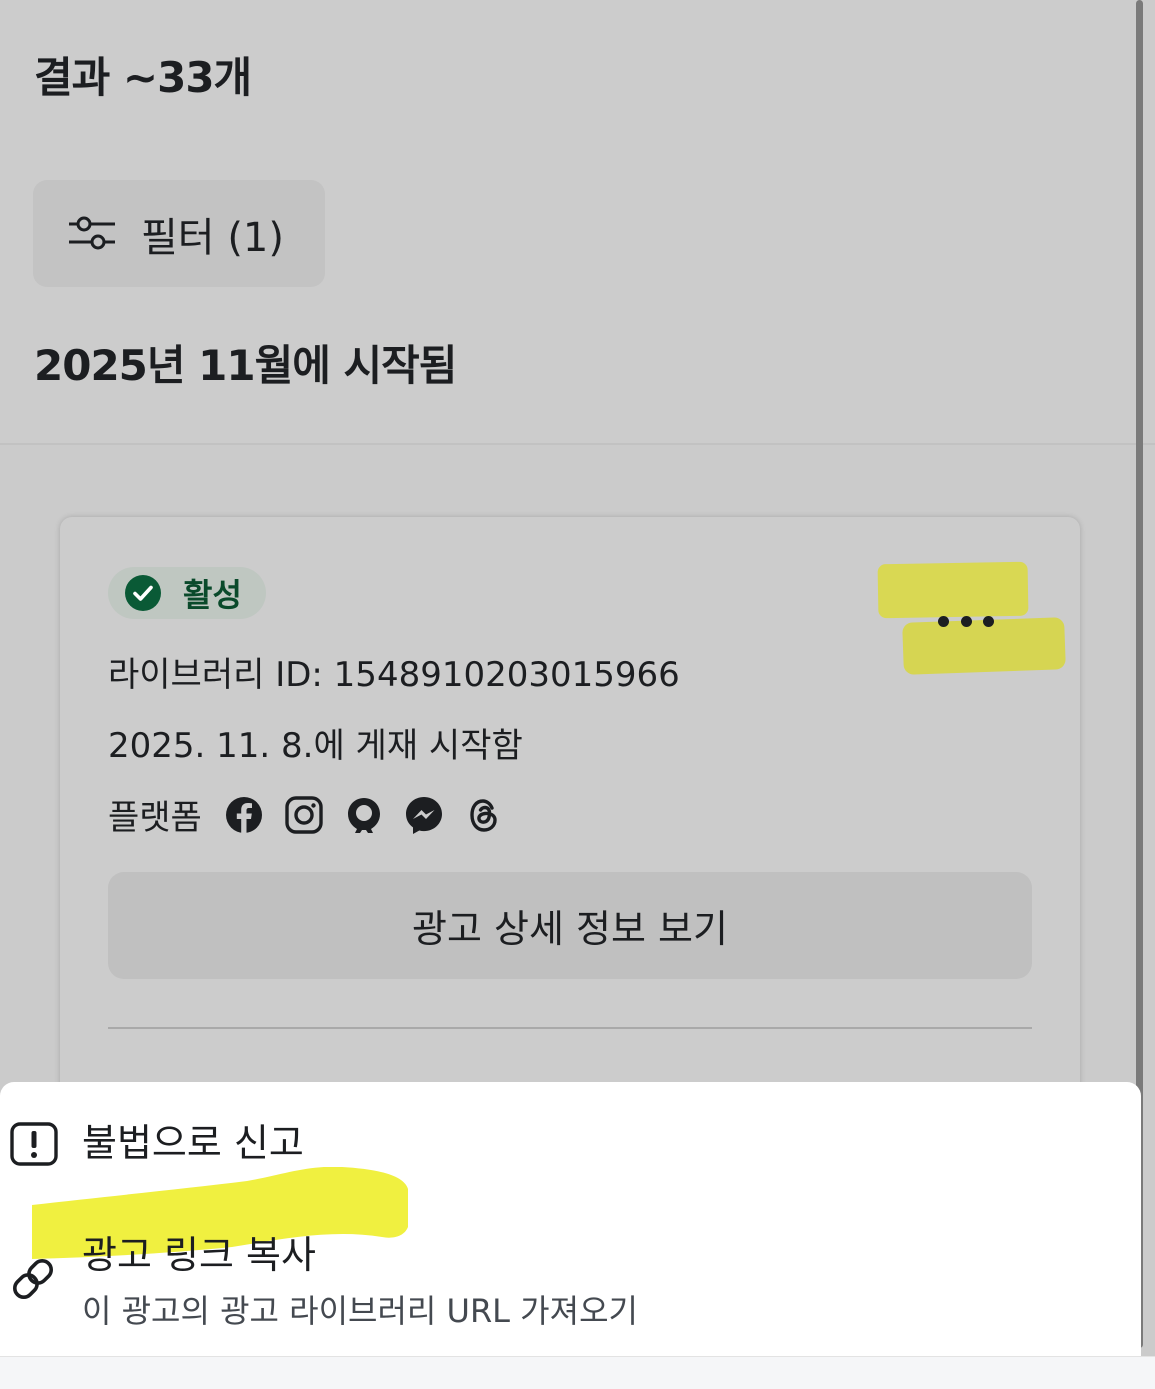 The height and width of the screenshot is (1389, 1155). What do you see at coordinates (423, 815) in the screenshot?
I see `messenger-icon` at bounding box center [423, 815].